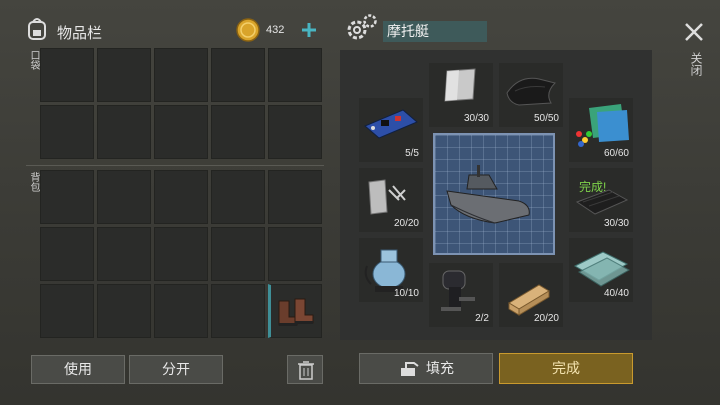 The image size is (720, 405). I want to click on close-button, so click(694, 32).